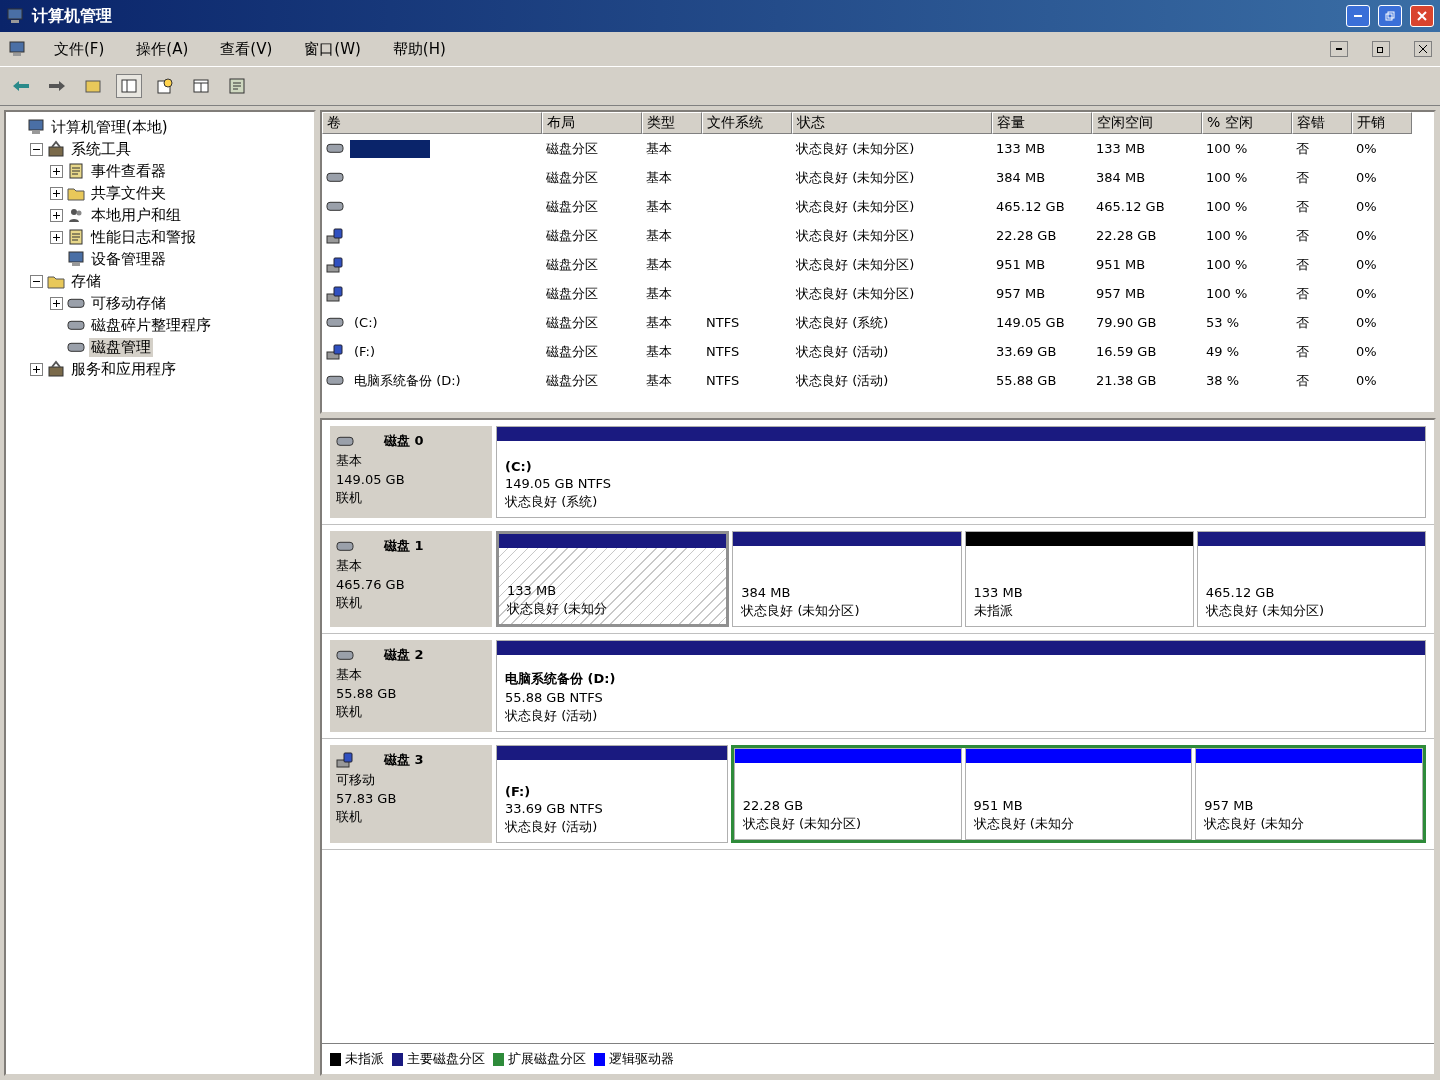 The height and width of the screenshot is (1080, 1440). I want to click on column-header: 空闲空间, so click(1147, 123).